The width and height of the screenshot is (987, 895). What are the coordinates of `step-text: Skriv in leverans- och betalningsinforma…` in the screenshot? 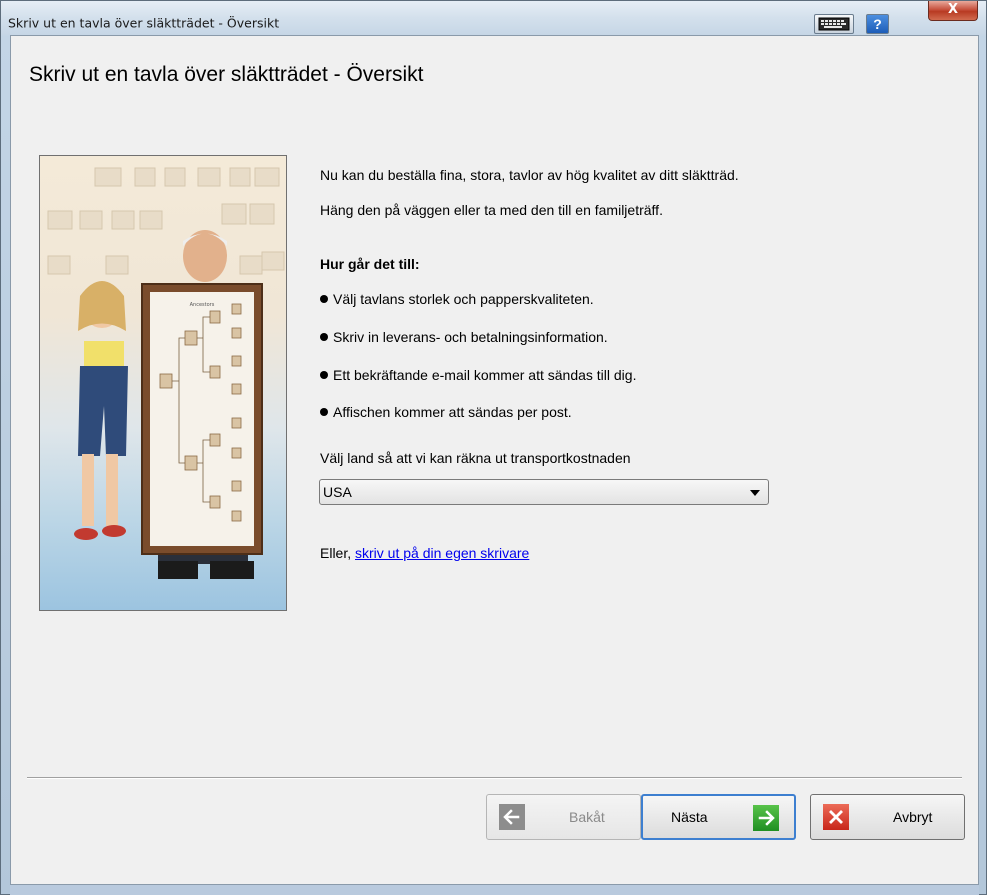 It's located at (470, 337).